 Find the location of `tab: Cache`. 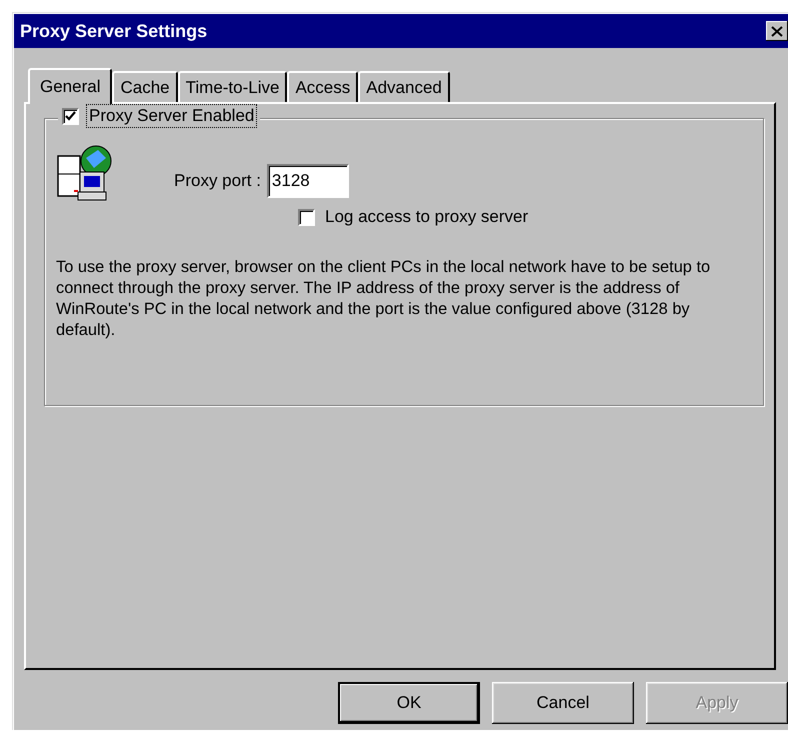

tab: Cache is located at coordinates (145, 86).